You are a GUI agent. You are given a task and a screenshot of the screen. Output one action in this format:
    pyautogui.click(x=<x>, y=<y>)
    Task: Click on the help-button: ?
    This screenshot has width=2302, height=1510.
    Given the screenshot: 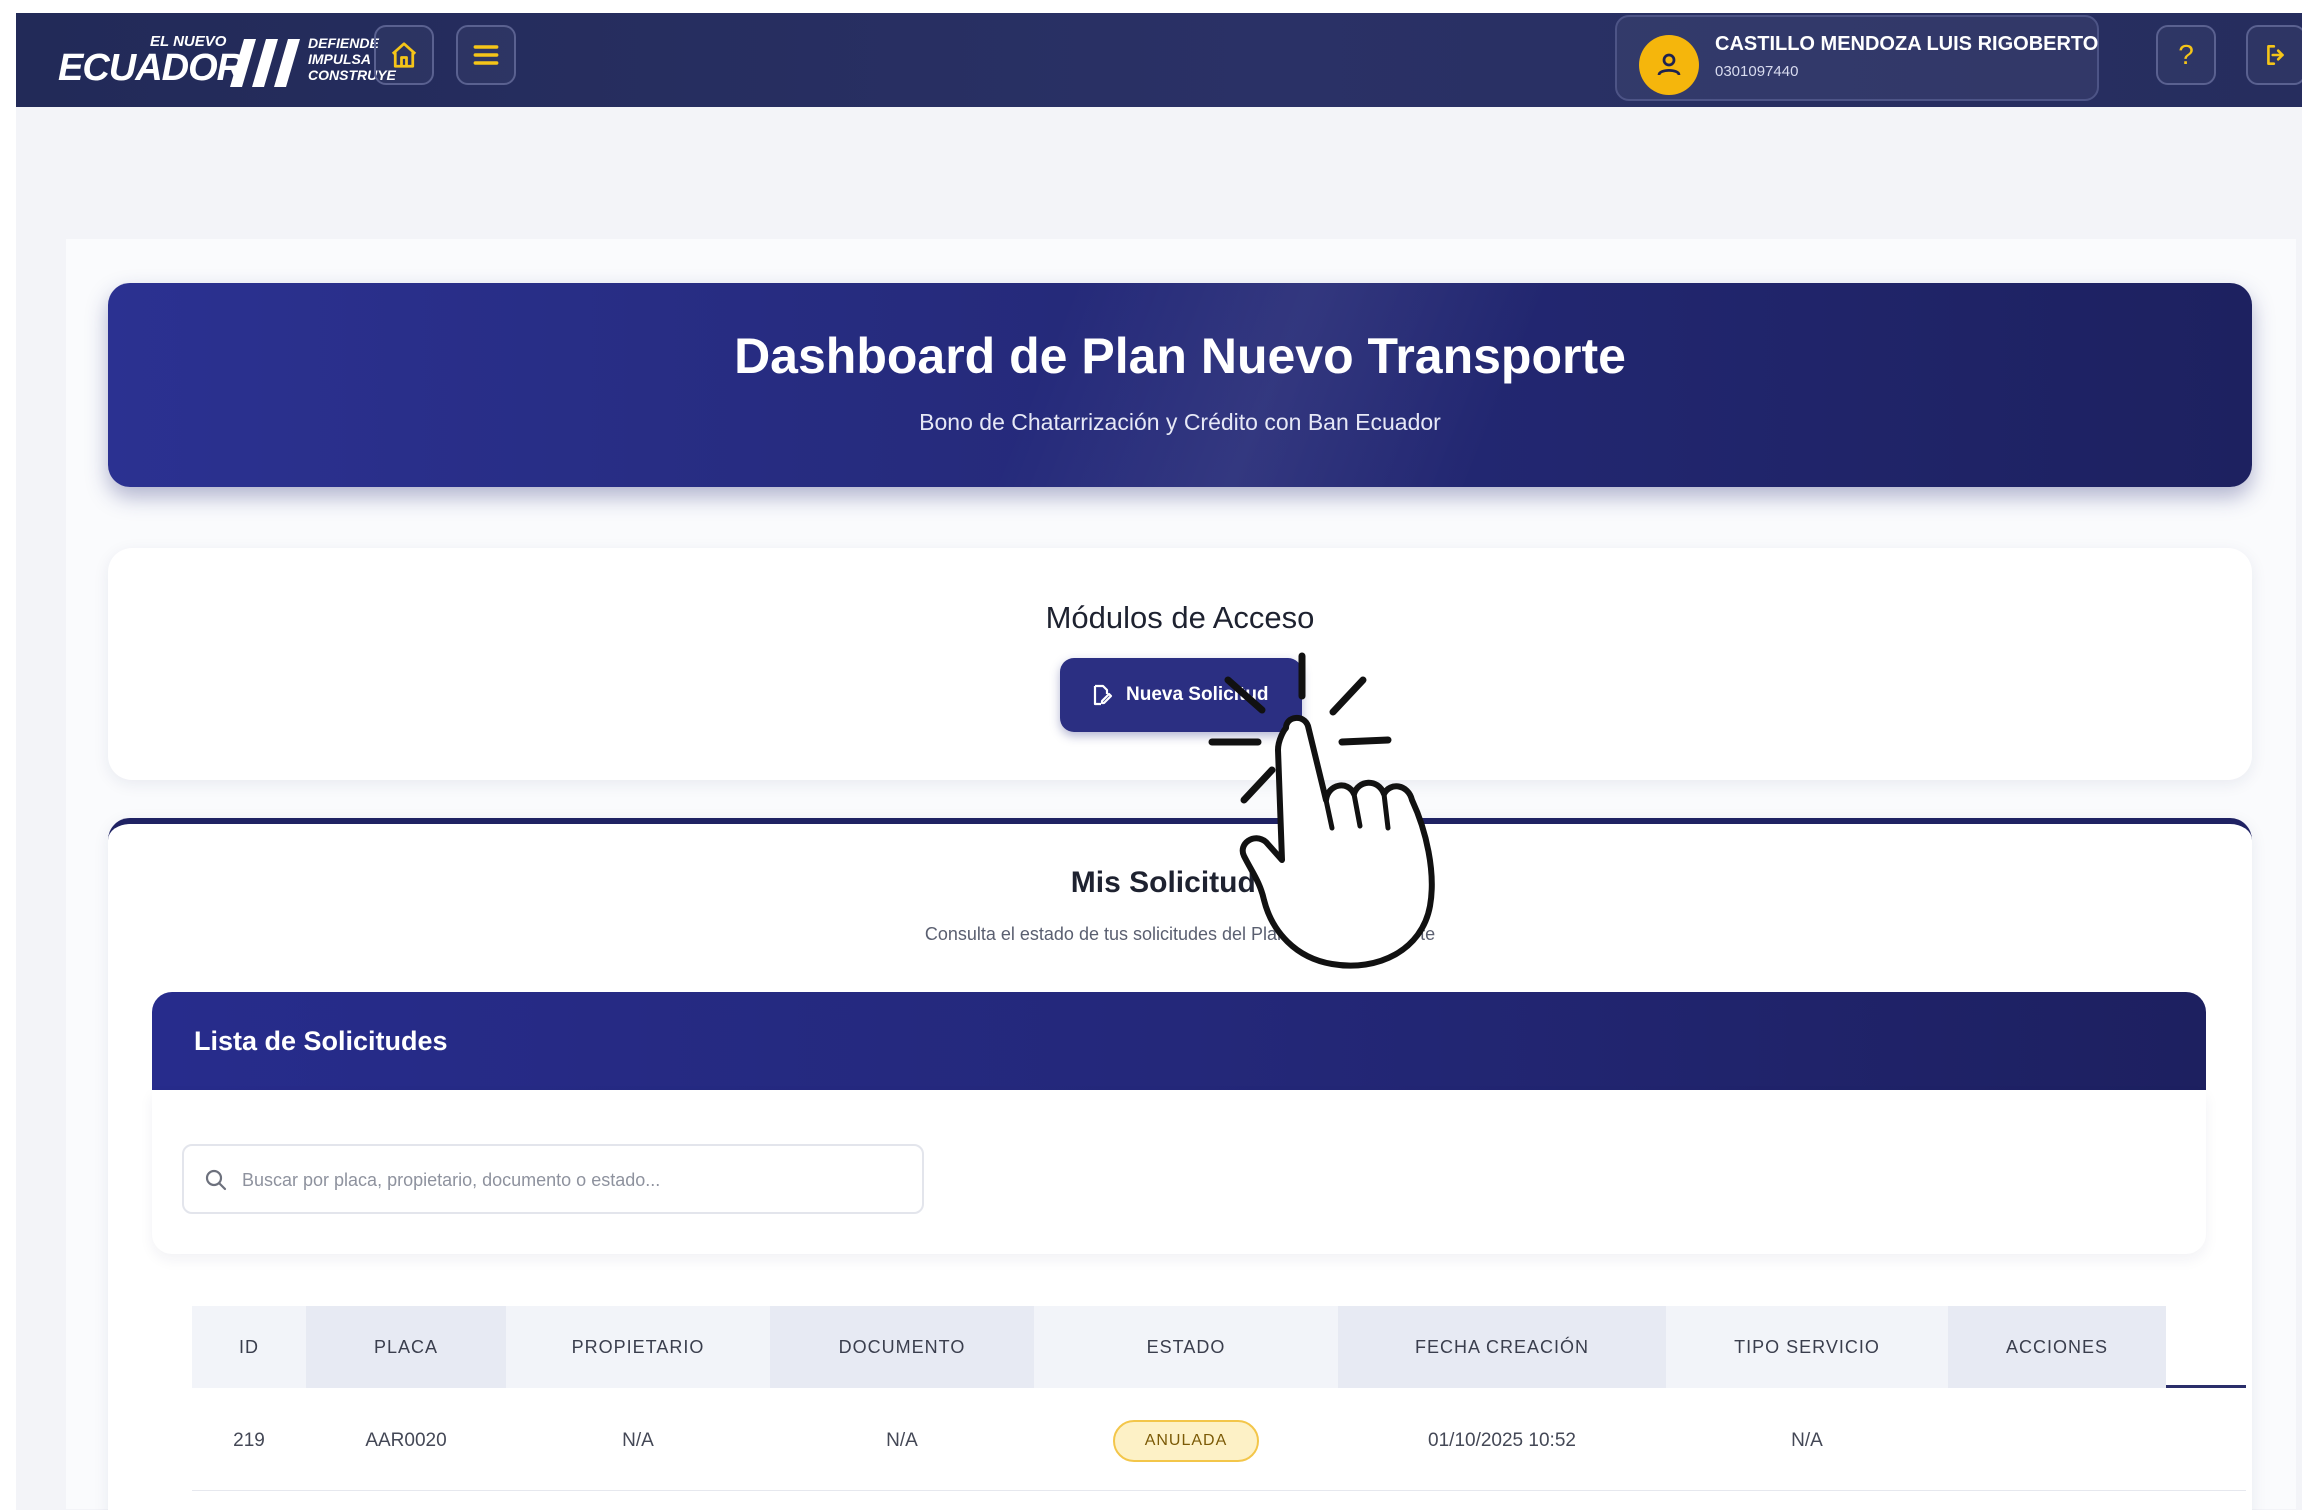 What is the action you would take?
    pyautogui.click(x=2186, y=55)
    